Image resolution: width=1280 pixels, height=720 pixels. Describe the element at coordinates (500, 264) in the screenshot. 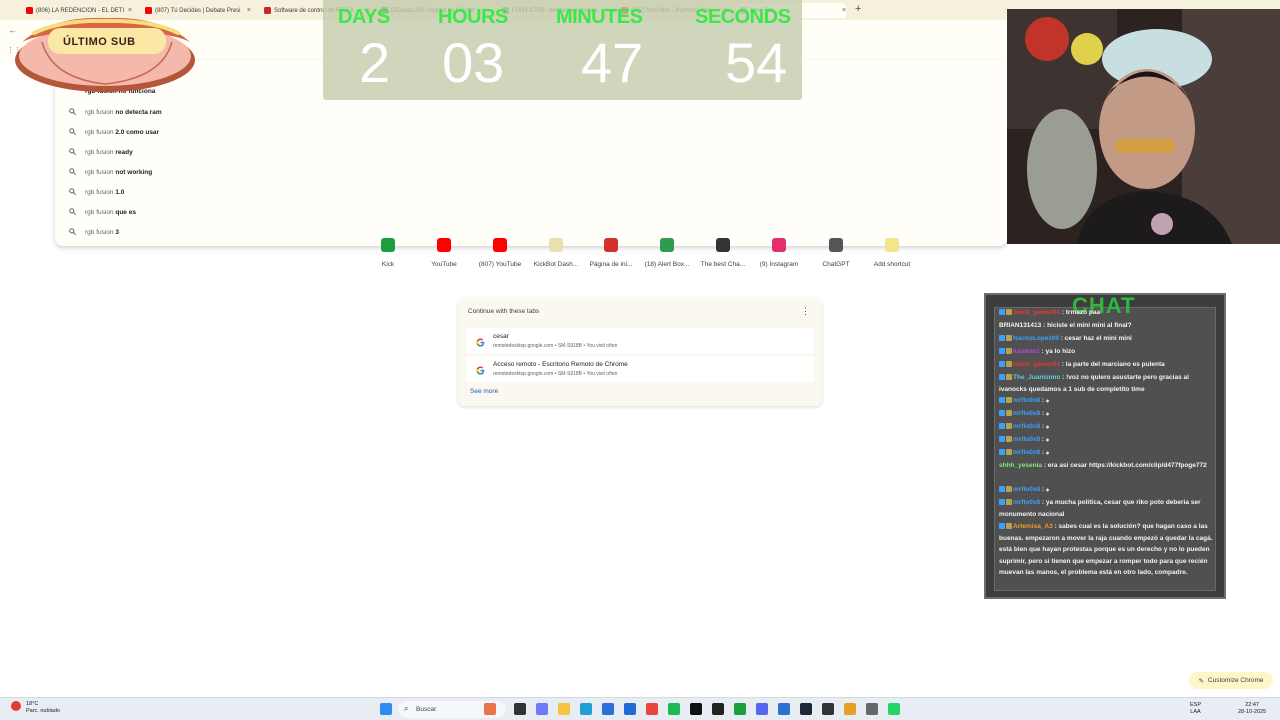

I see `shortcut-label: (807) YouTube` at that location.